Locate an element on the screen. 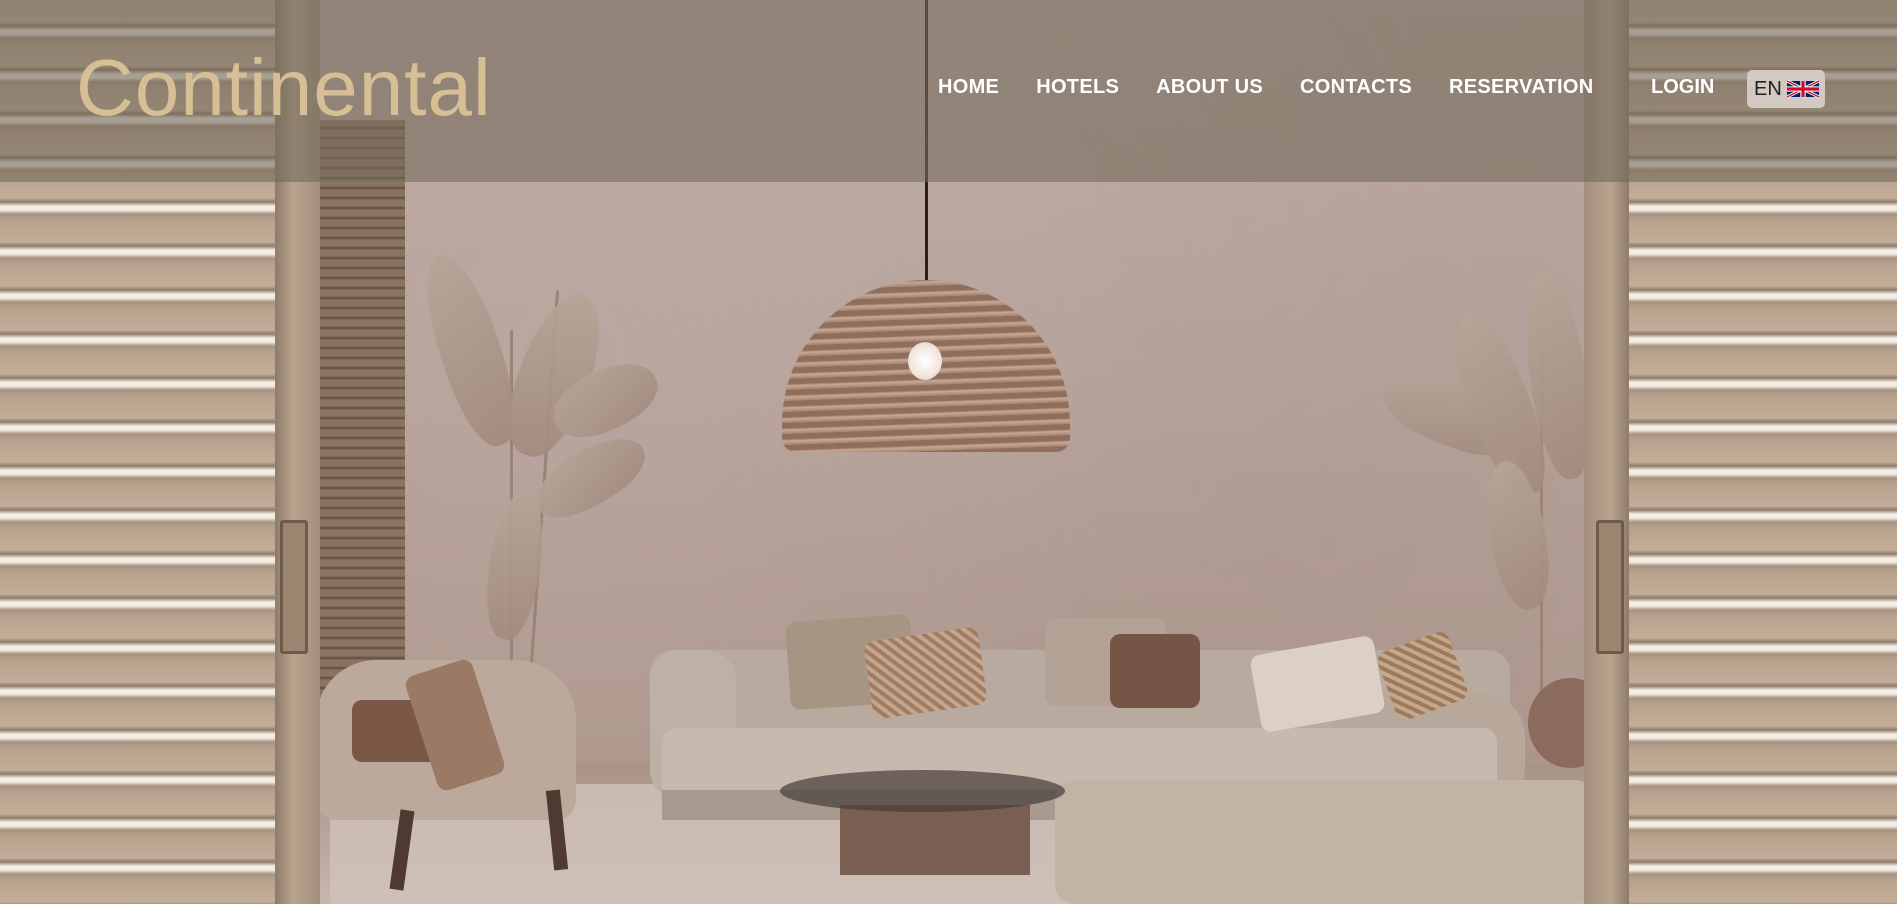  logo: Continental is located at coordinates (284, 88).